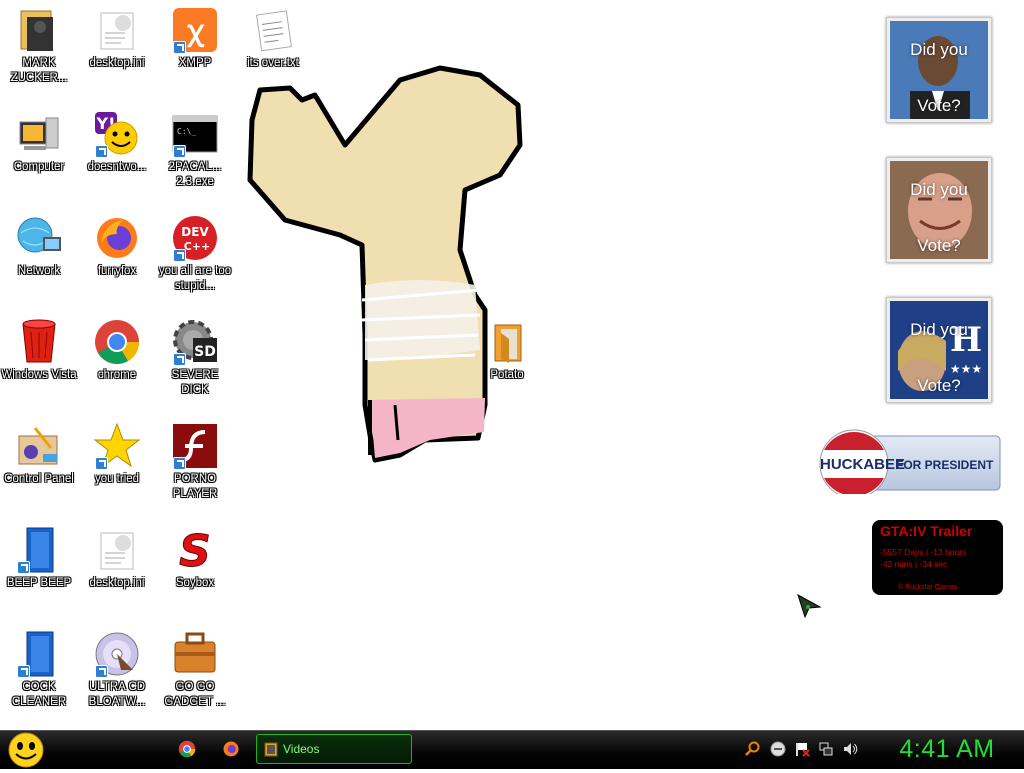 The image size is (1024, 773). Describe the element at coordinates (195, 342) in the screenshot. I see `gear-sd-icon: SD` at that location.